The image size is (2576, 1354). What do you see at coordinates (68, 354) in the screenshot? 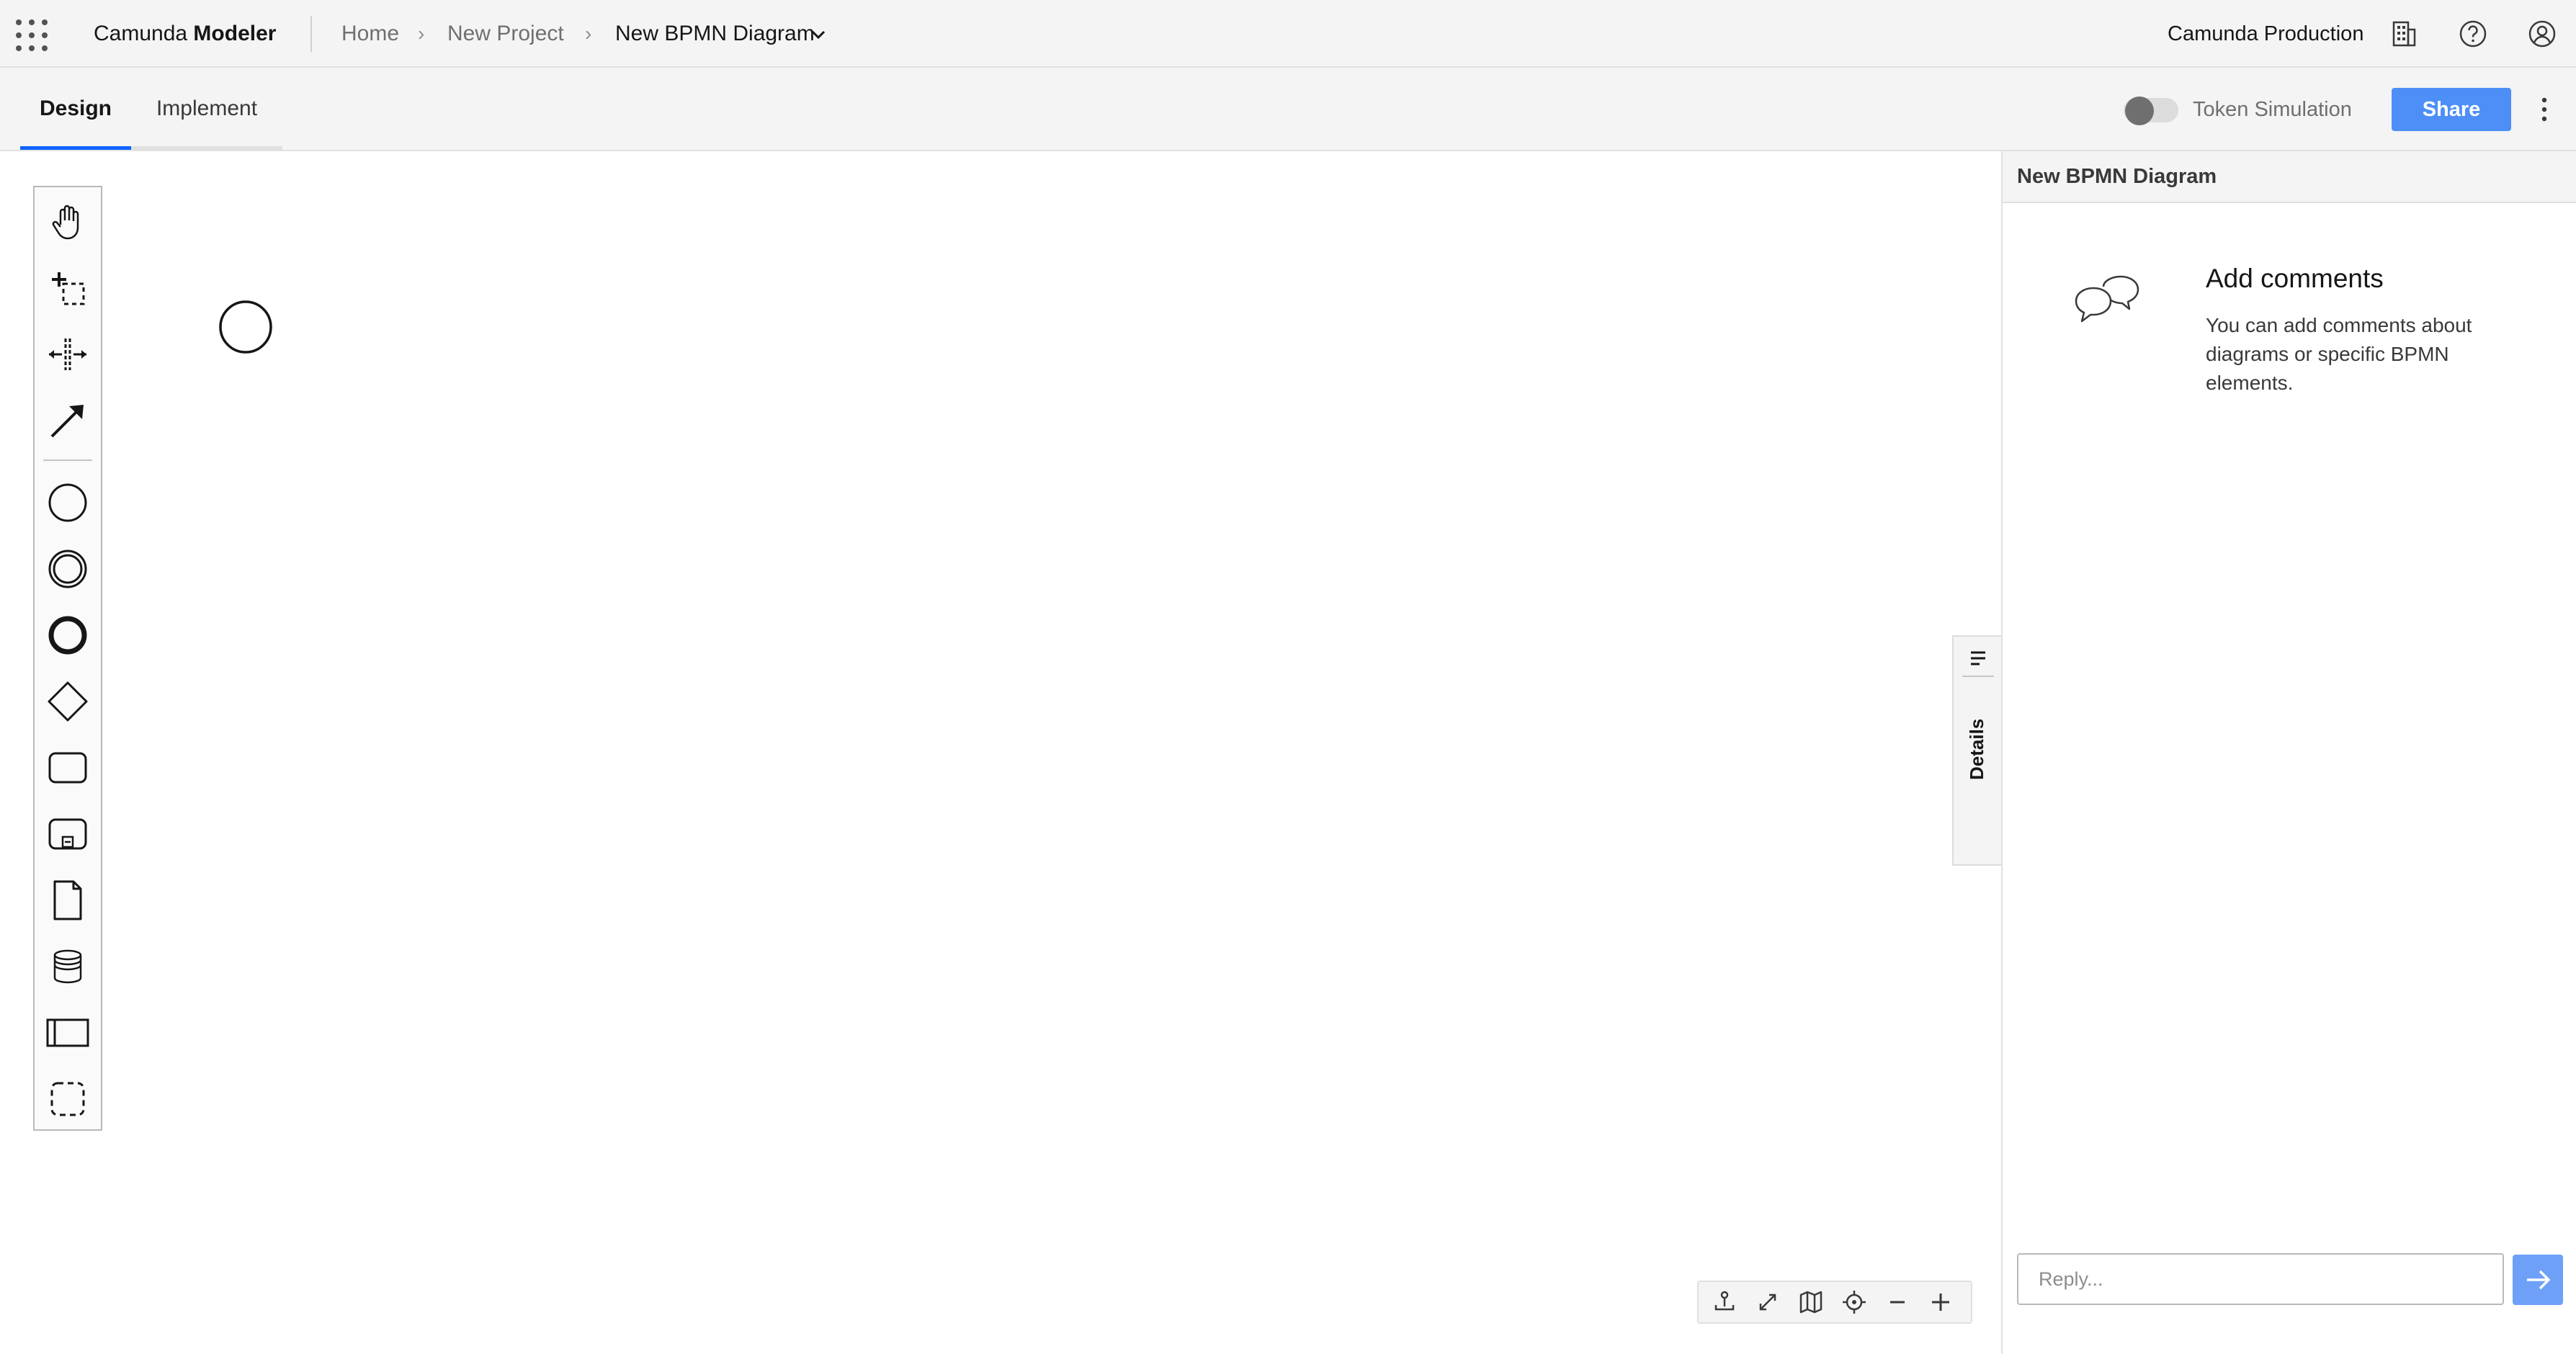
I see `space-tool-icon` at bounding box center [68, 354].